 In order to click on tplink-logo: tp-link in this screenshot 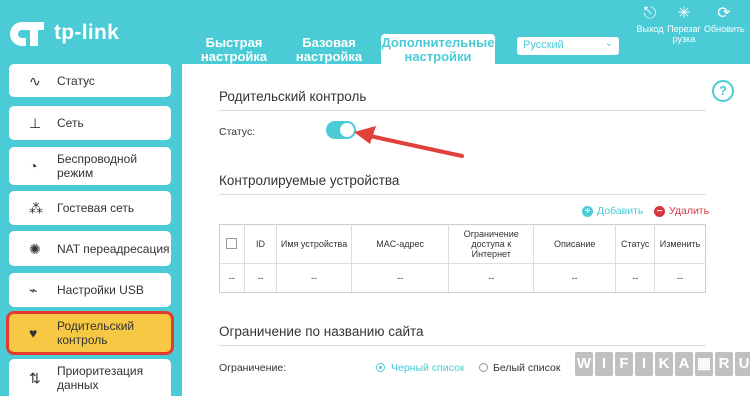, I will do `click(63, 33)`.